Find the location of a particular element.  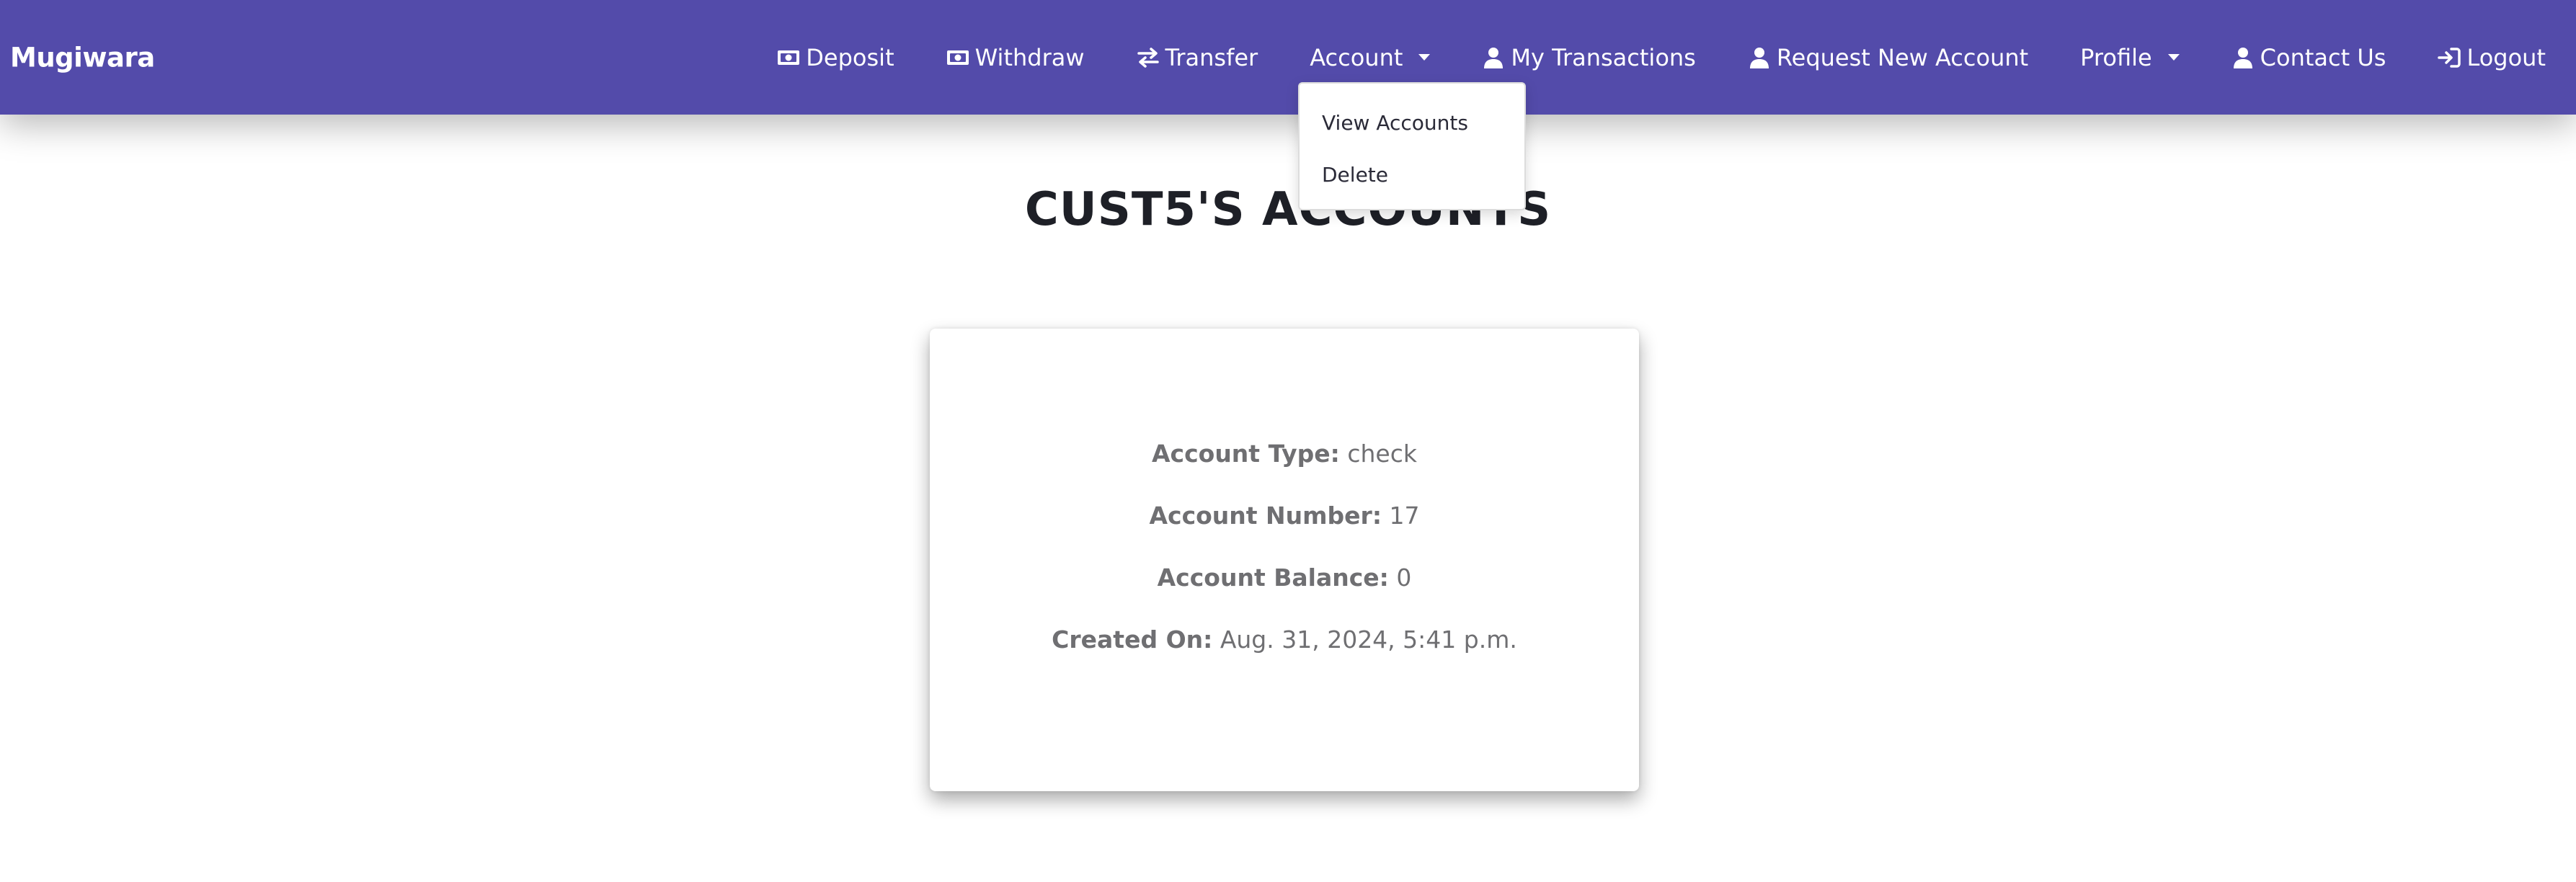

nav-logout: Logout is located at coordinates (2492, 57).